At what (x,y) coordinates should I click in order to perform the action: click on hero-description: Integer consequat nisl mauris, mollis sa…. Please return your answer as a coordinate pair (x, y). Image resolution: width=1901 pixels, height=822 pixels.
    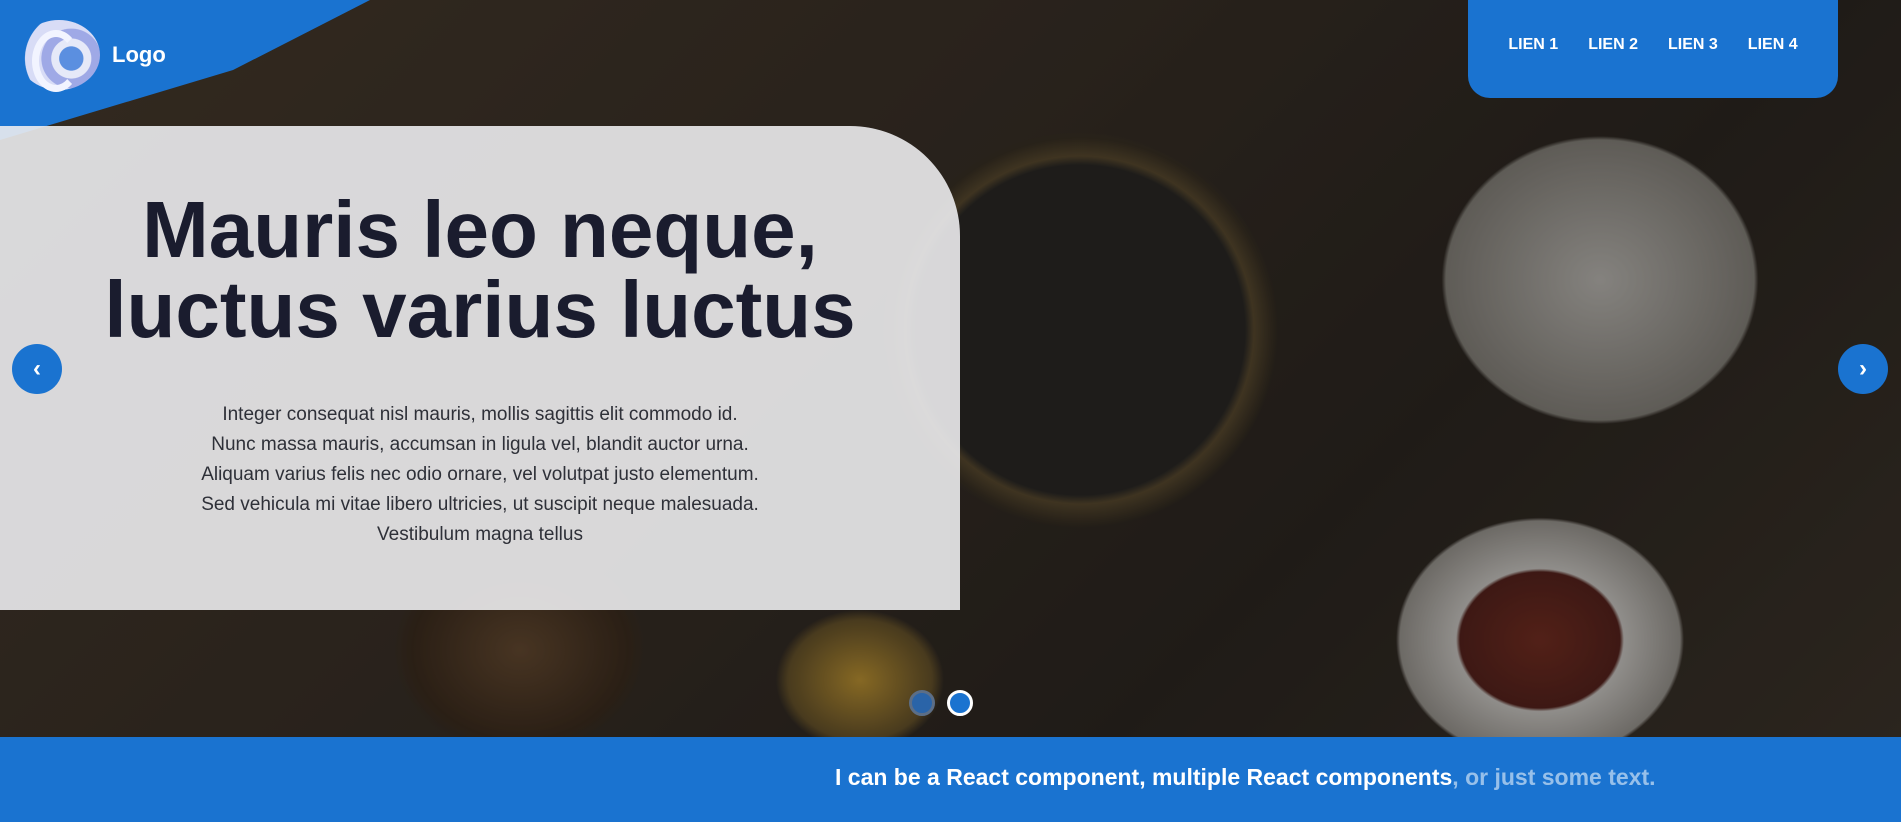
    Looking at the image, I should click on (480, 474).